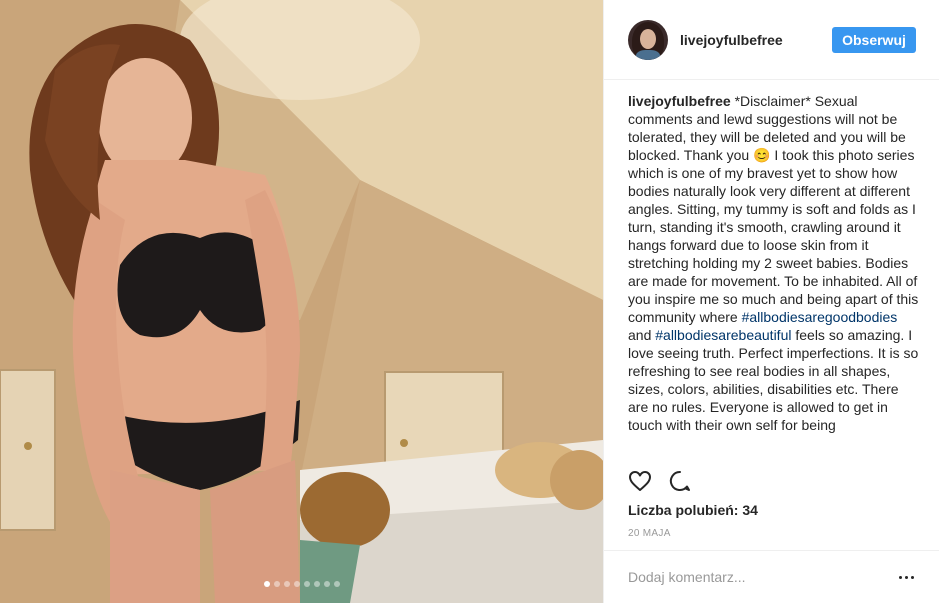 This screenshot has width=939, height=603. I want to click on avatar, so click(648, 39).